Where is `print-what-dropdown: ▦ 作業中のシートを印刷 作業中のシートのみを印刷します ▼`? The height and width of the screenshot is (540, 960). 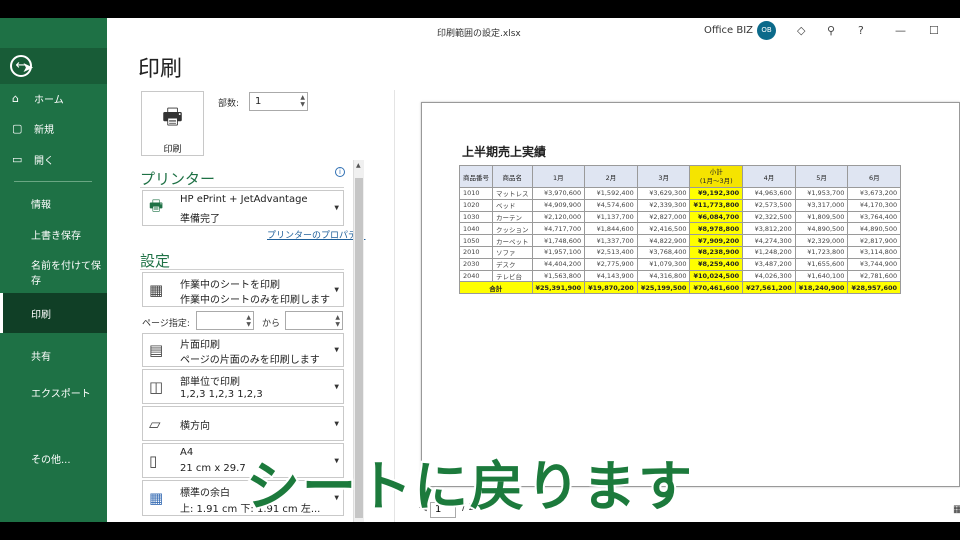 print-what-dropdown: ▦ 作業中のシートを印刷 作業中のシートのみを印刷します ▼ is located at coordinates (243, 289).